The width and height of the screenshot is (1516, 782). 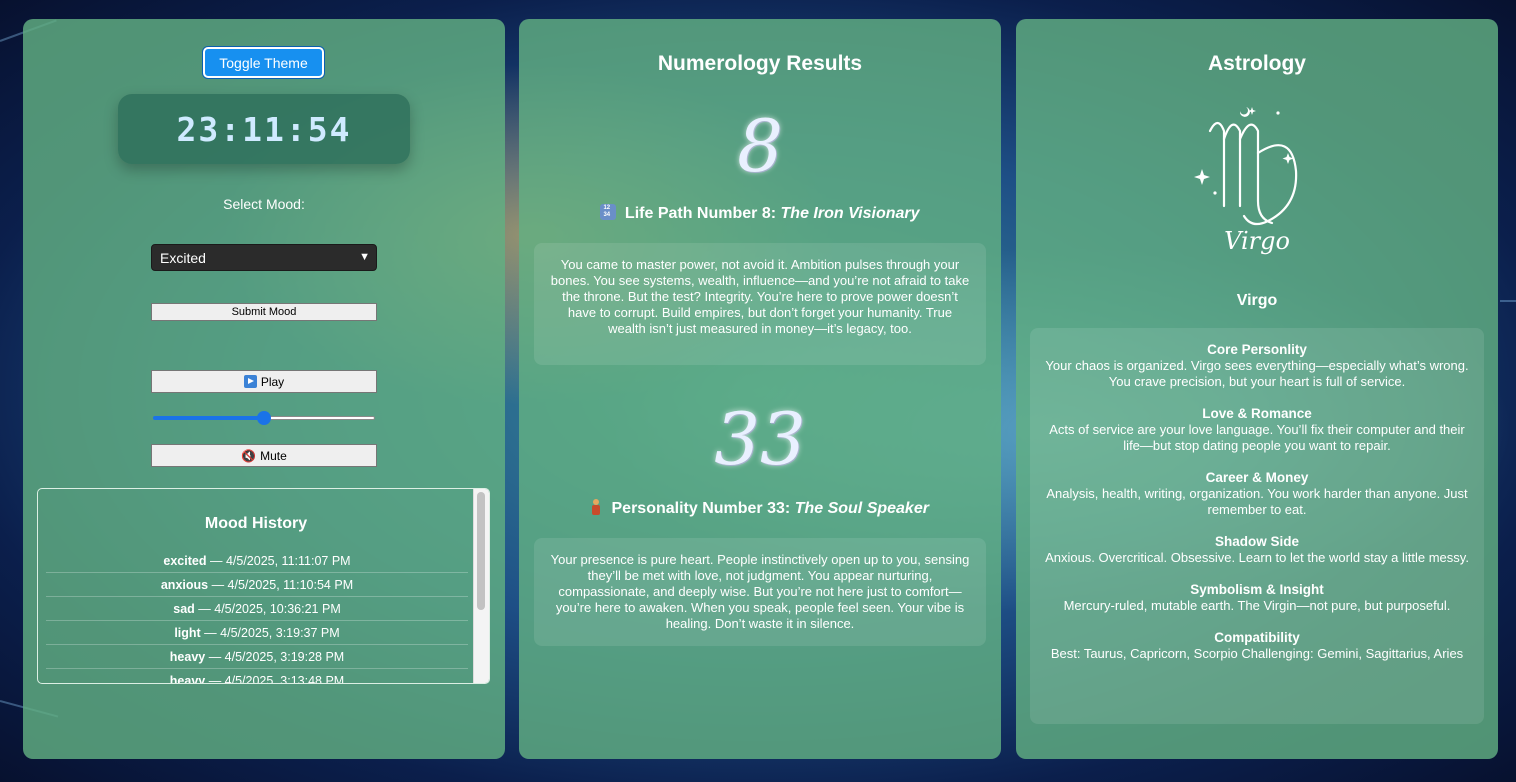 I want to click on mood-history-time: — 4/5/2025, 3:19:37 PM, so click(x=270, y=633).